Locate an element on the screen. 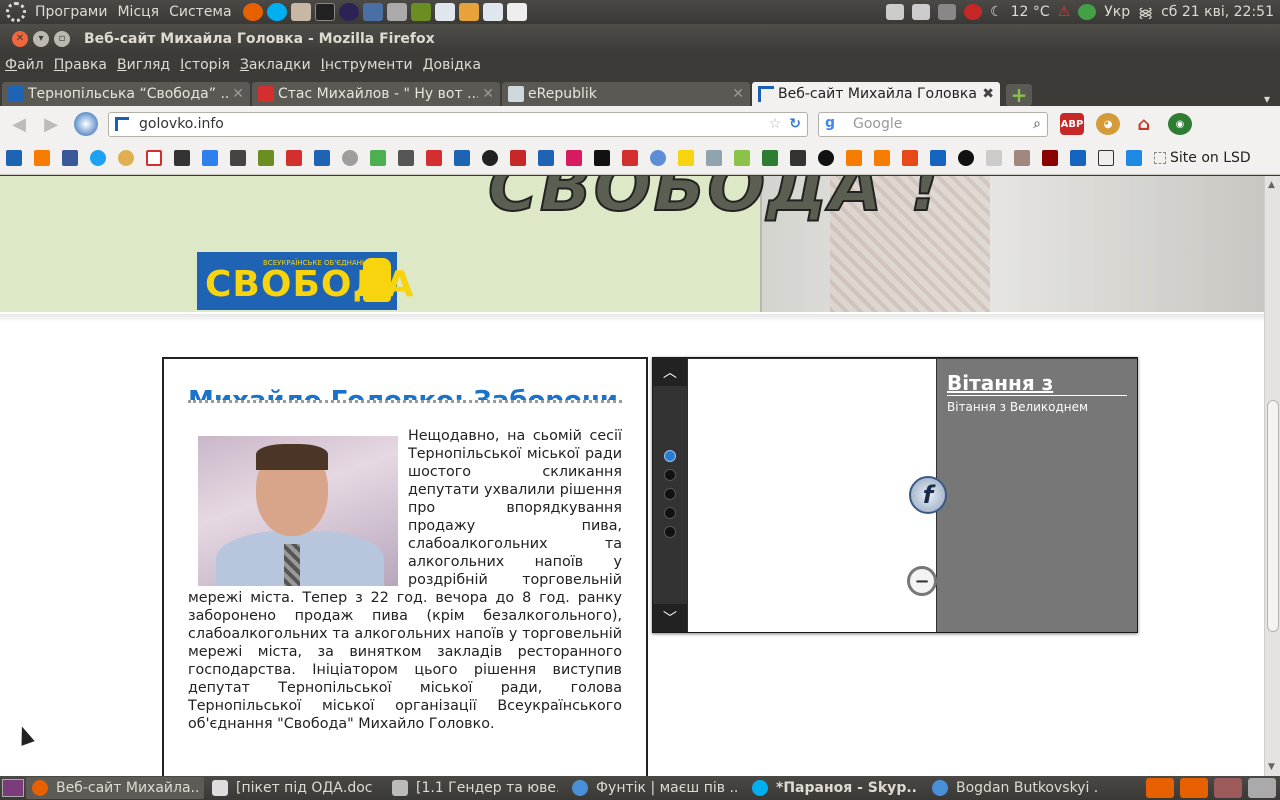 The width and height of the screenshot is (1280, 800). article-headline: Михайло Головко: Заборони is located at coordinates (405, 392).